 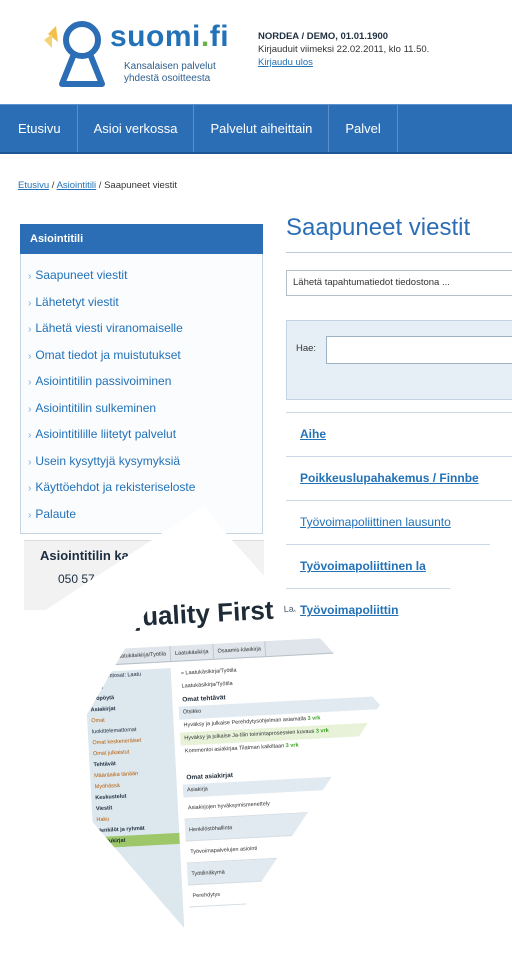 What do you see at coordinates (204, 699) in the screenshot?
I see `row-text: Omat tehtävät` at bounding box center [204, 699].